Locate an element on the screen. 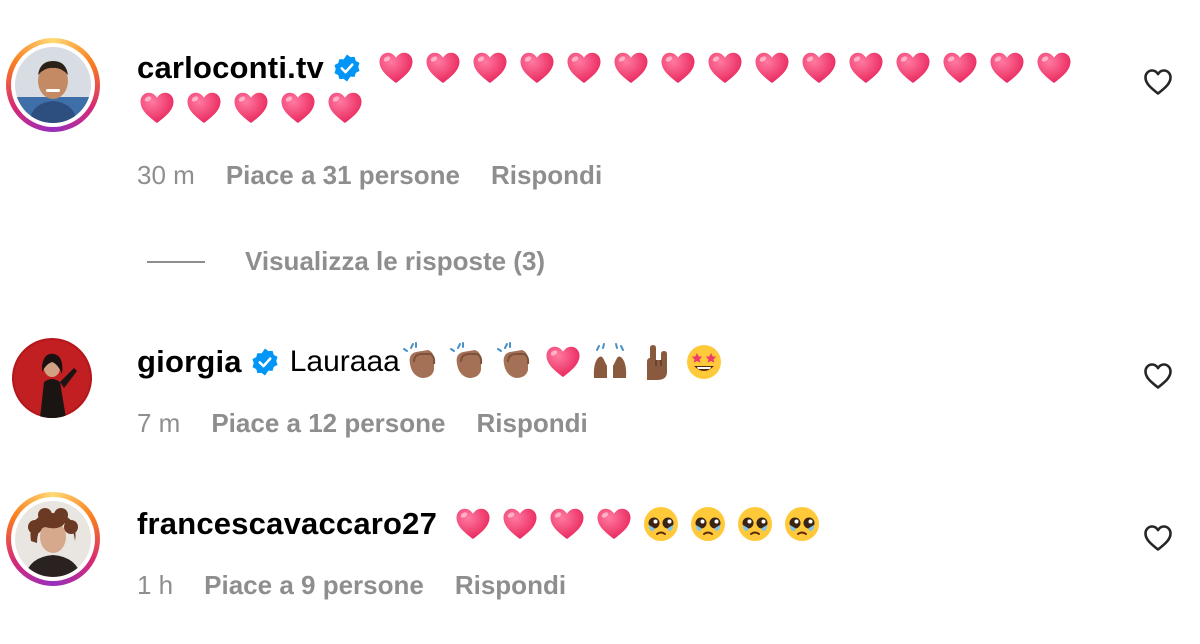 This screenshot has width=1200, height=644. comment-meta: 1 h Piace a 9 persone Rispondi is located at coordinates (367, 585).